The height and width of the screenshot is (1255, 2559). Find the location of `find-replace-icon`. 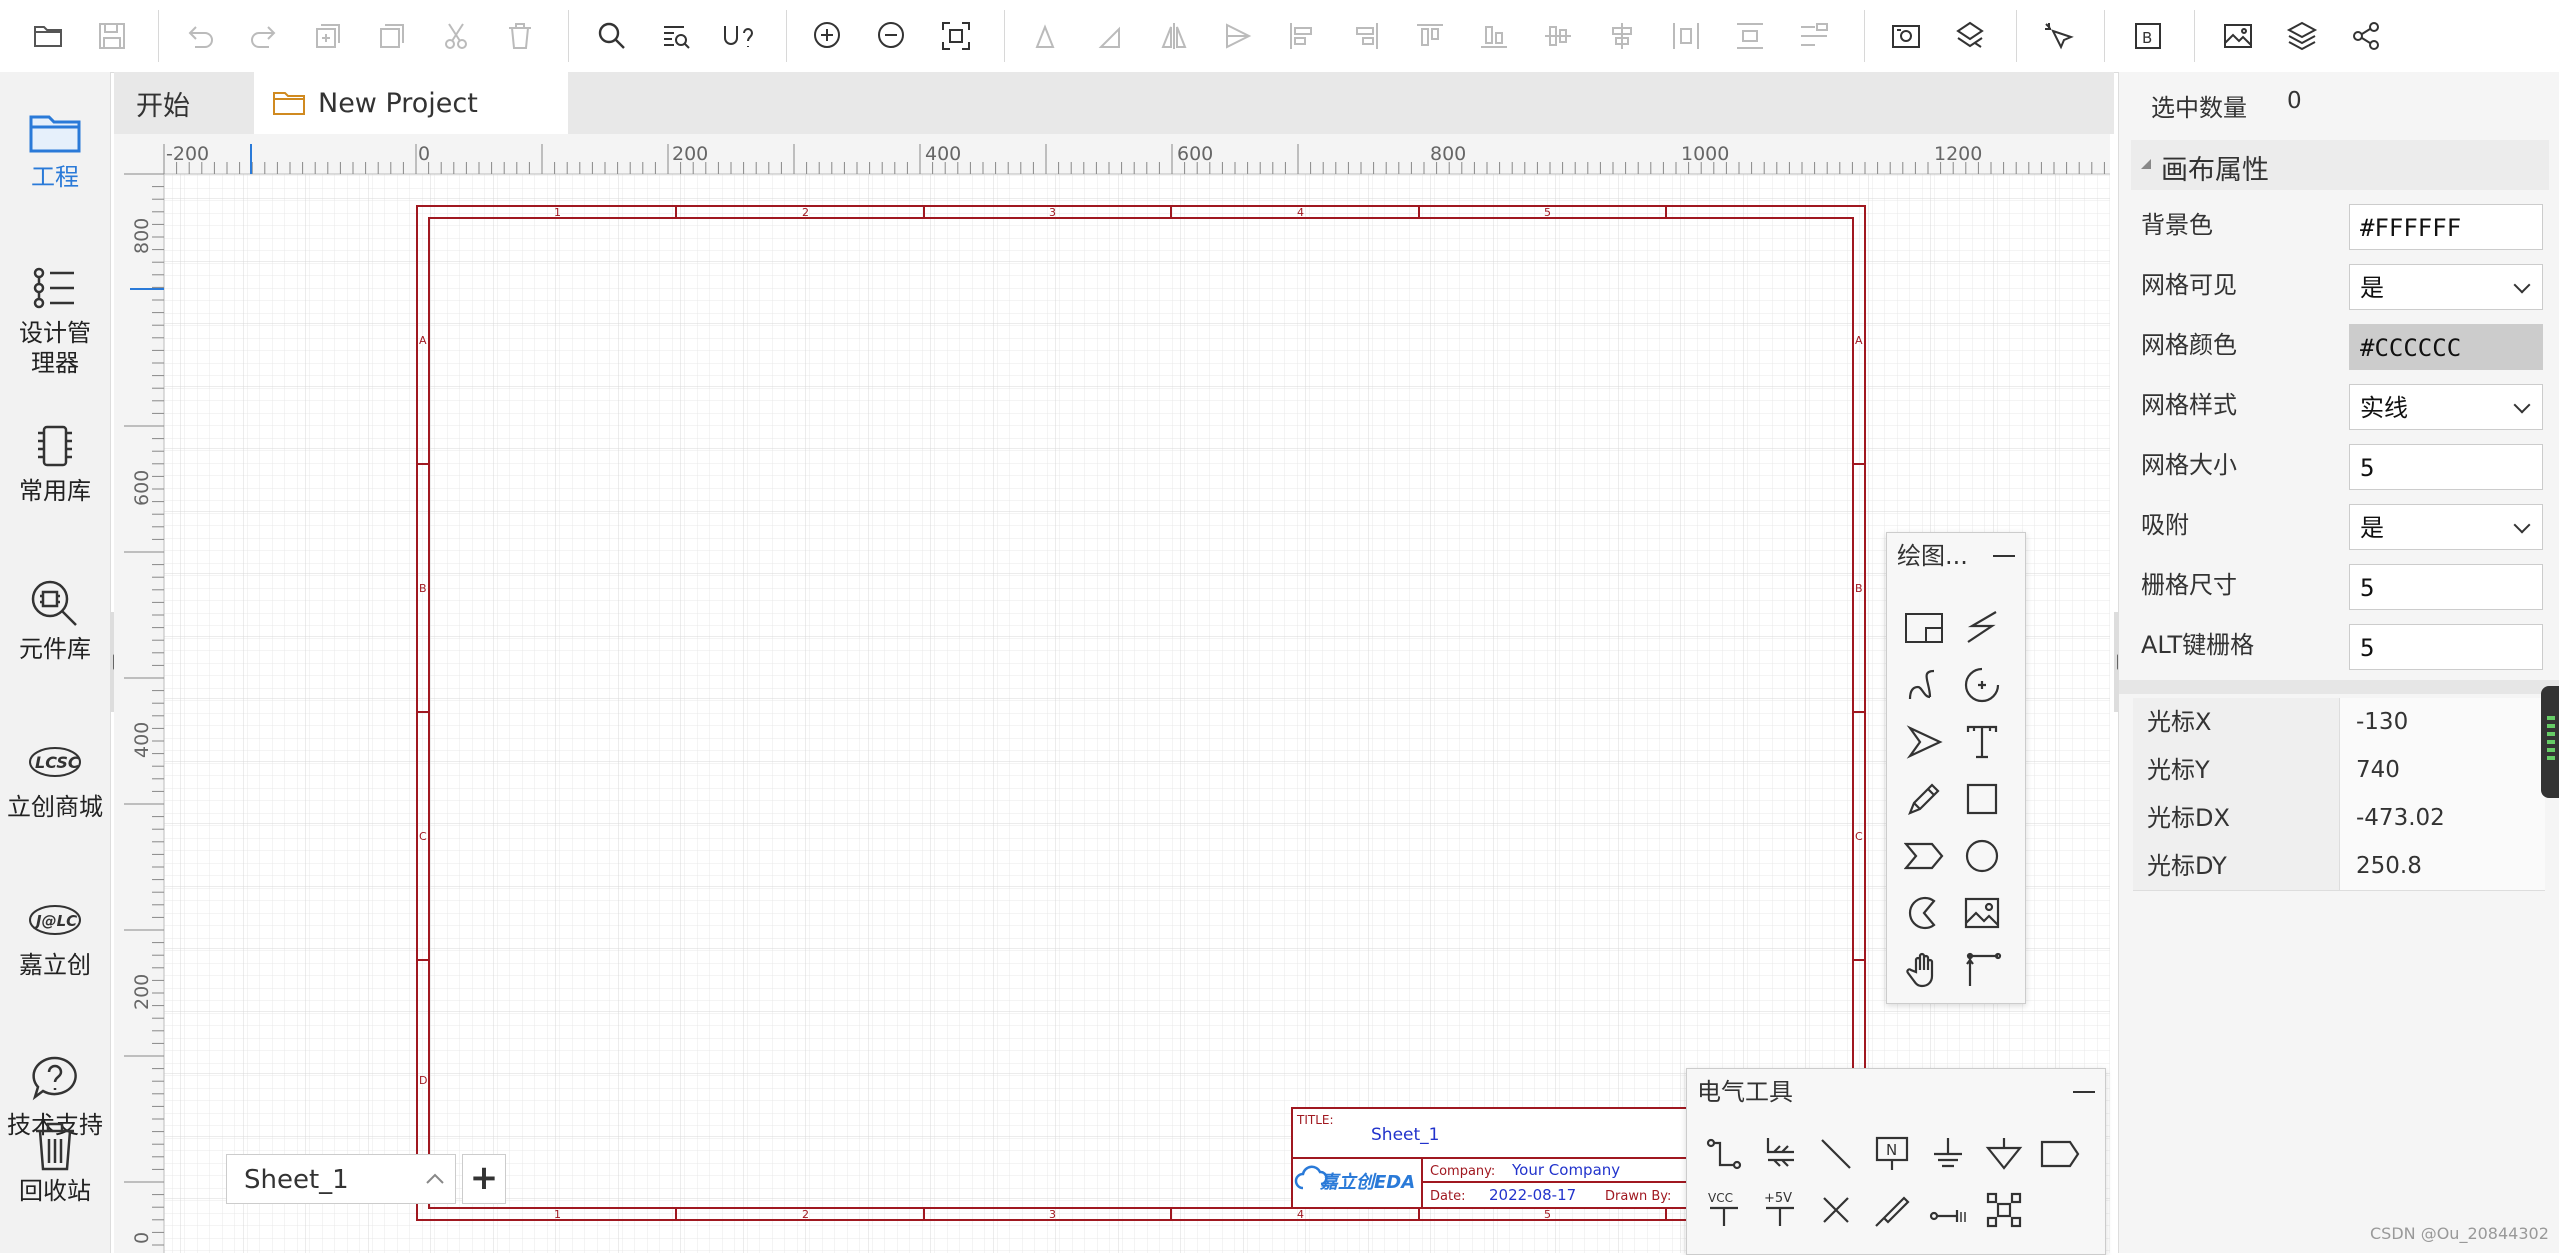

find-replace-icon is located at coordinates (676, 36).